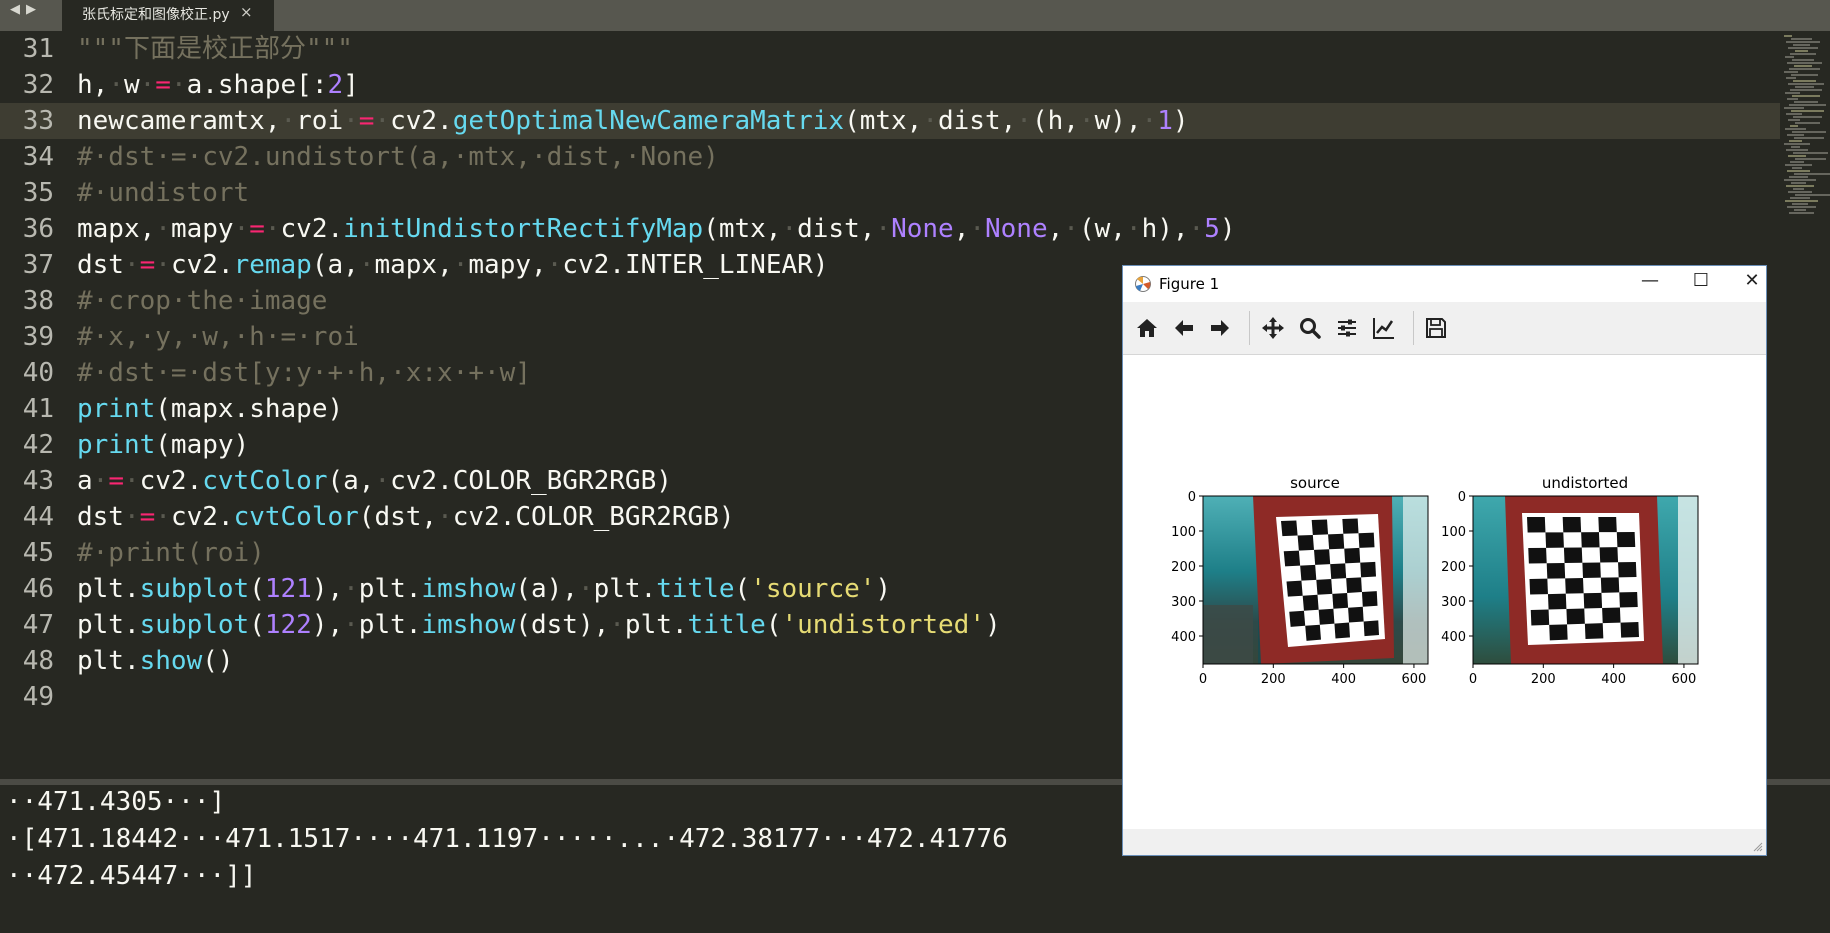  Describe the element at coordinates (1183, 532) in the screenshot. I see `y-tick-label: 100` at that location.